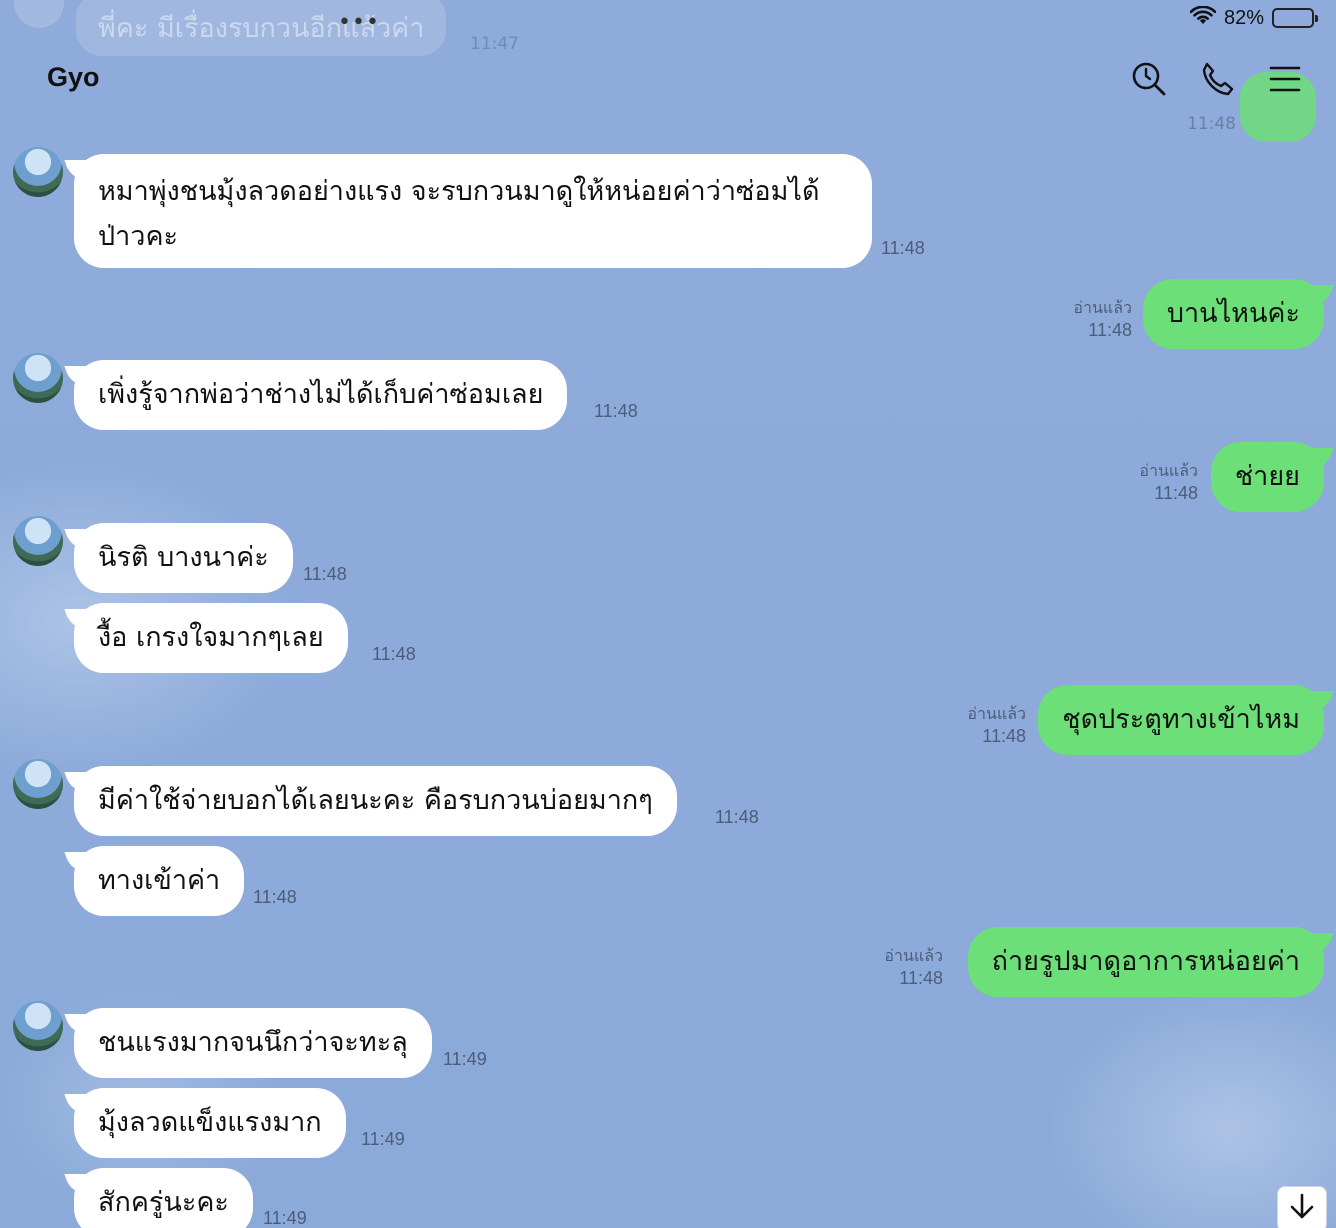 This screenshot has height=1228, width=1336. I want to click on arrow-down-icon, so click(1302, 1209).